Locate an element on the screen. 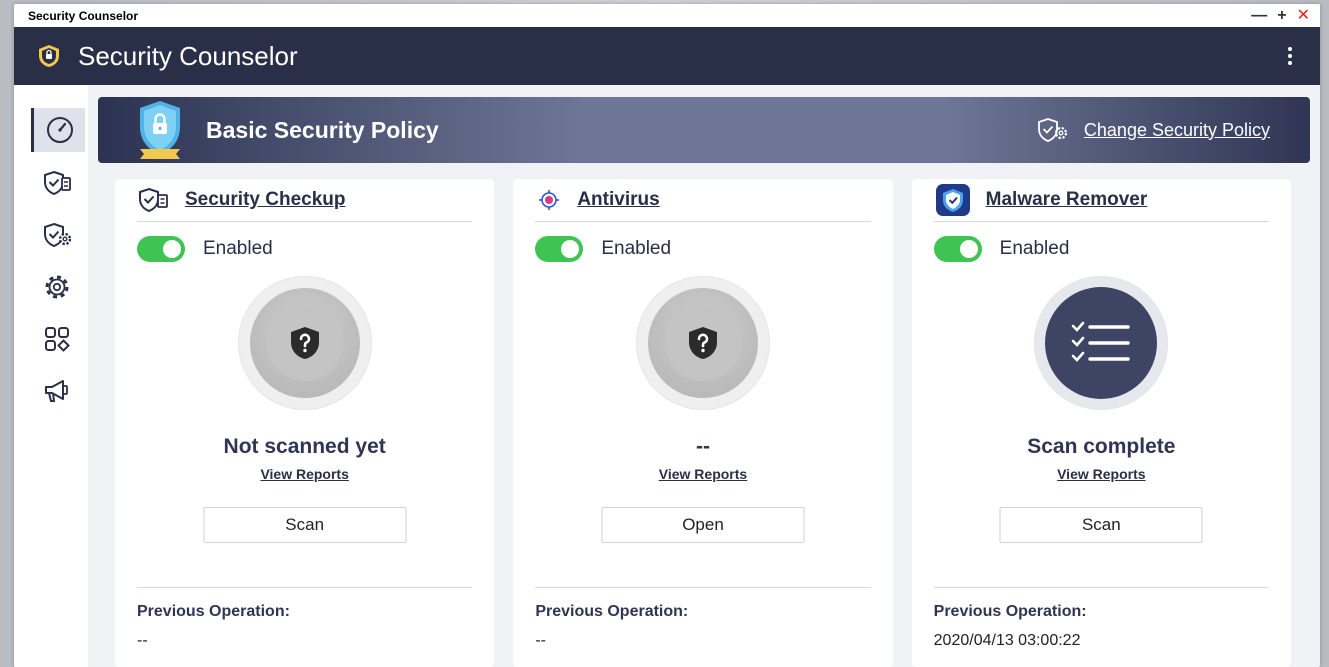 The height and width of the screenshot is (667, 1329). gear-icon is located at coordinates (57, 287).